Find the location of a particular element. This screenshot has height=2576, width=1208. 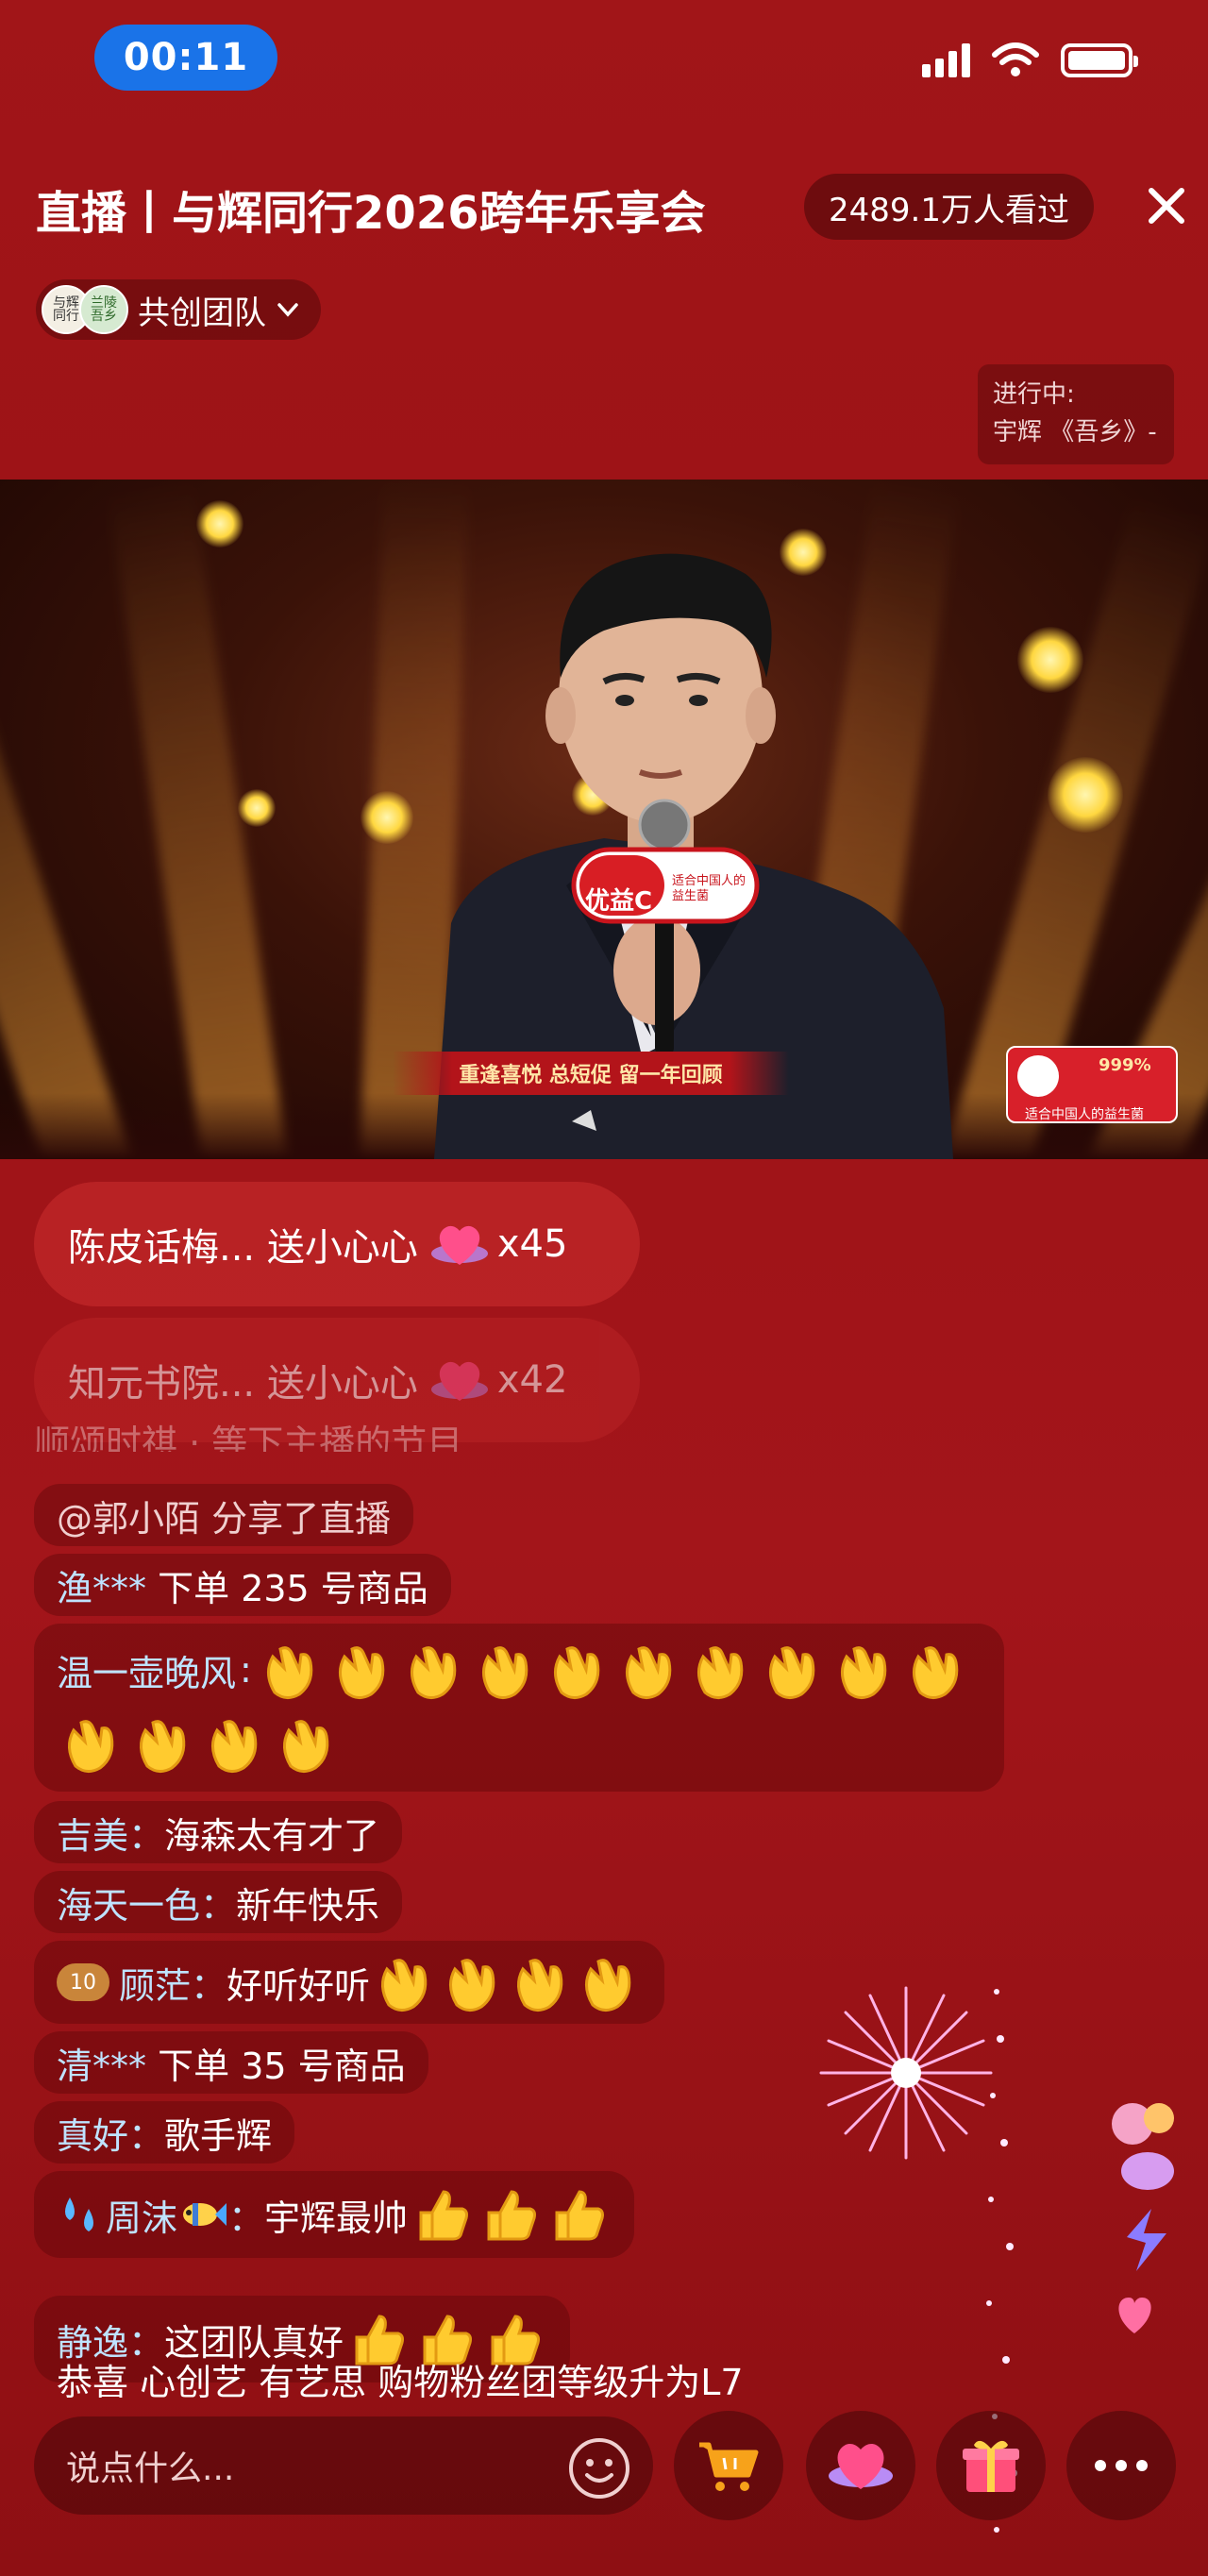

chat-message-share: @郭小陌 分享了直播 is located at coordinates (224, 1515).